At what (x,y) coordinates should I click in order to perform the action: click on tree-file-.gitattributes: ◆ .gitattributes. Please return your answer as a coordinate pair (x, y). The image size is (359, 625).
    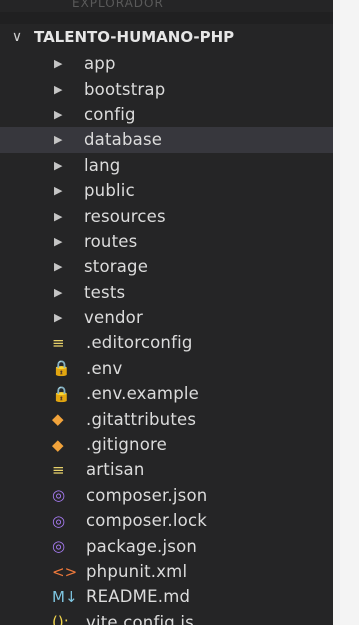
    Looking at the image, I should click on (166, 418).